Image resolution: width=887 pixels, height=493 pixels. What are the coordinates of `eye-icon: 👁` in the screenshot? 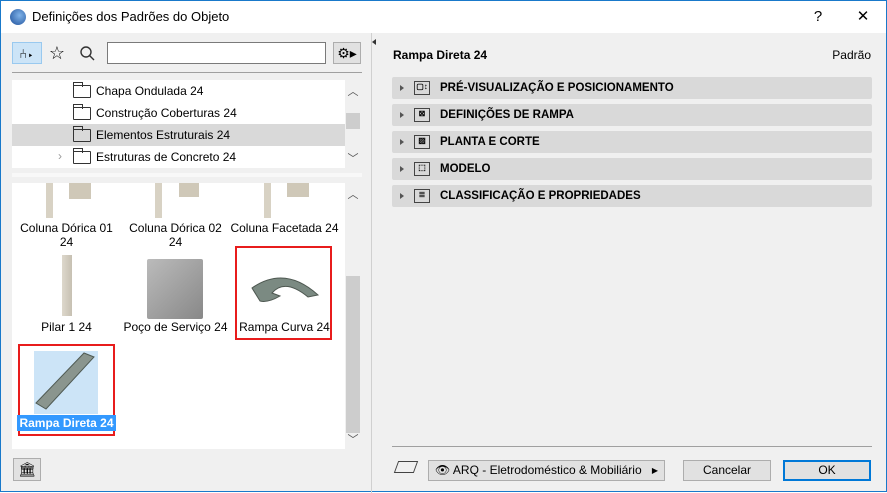 It's located at (443, 470).